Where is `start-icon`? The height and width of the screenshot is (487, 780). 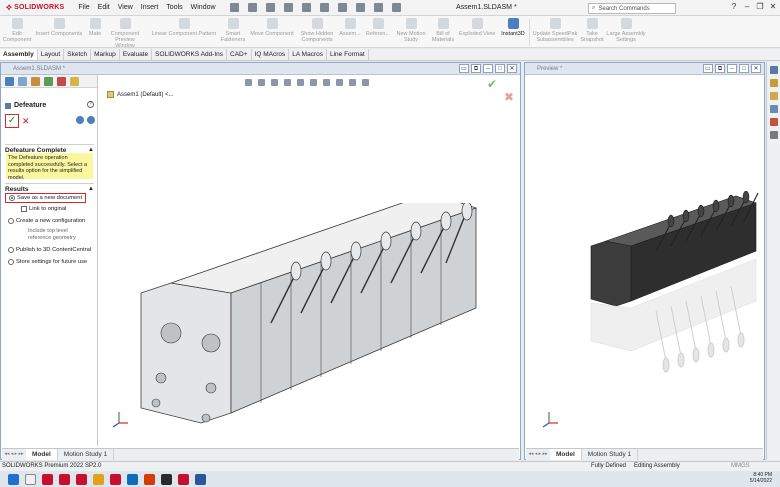 start-icon is located at coordinates (13, 479).